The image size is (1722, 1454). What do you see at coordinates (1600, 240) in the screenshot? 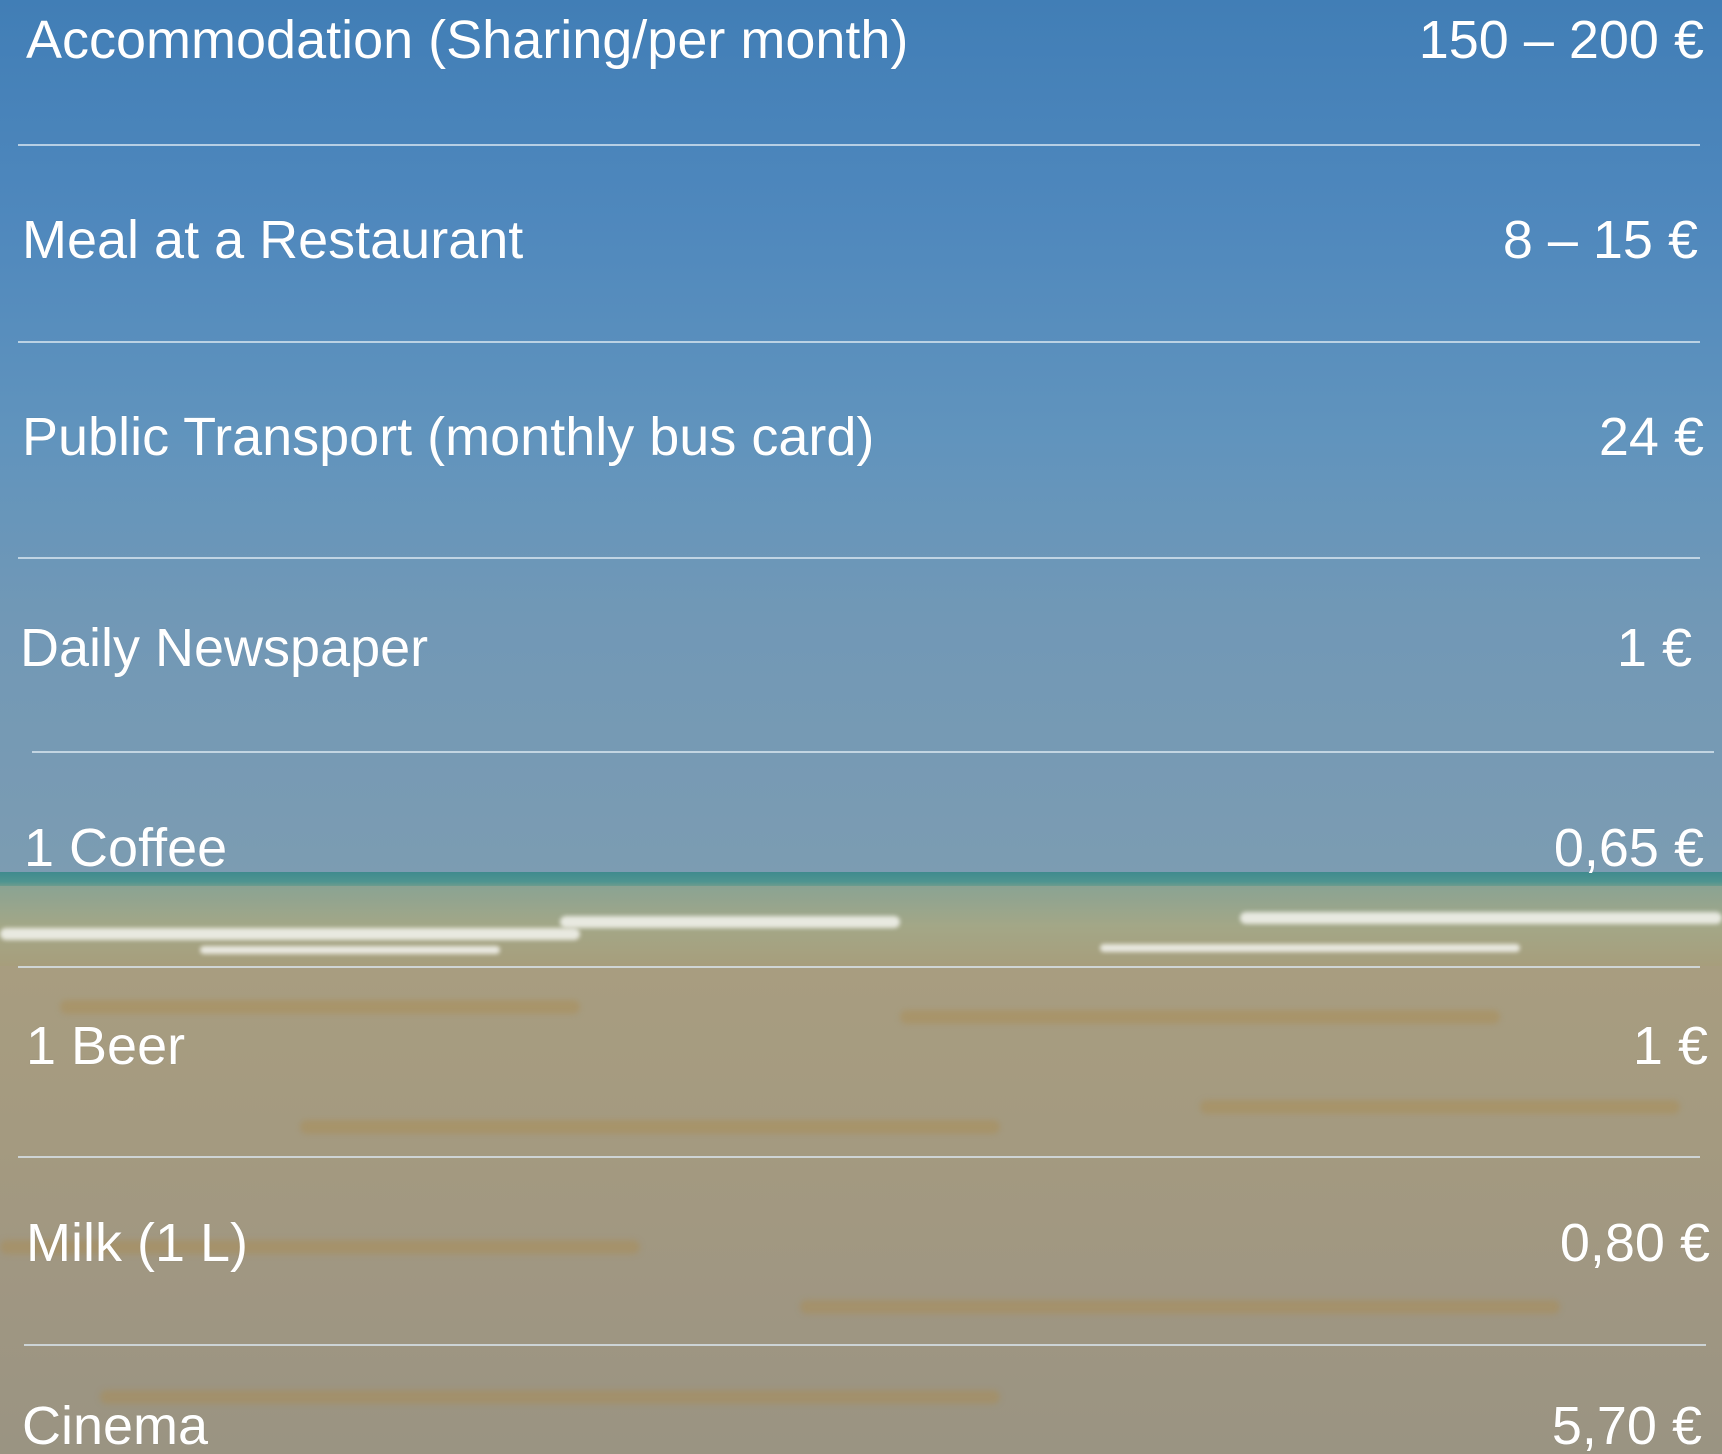
I see `cost-item-price: 8 – 15 €` at bounding box center [1600, 240].